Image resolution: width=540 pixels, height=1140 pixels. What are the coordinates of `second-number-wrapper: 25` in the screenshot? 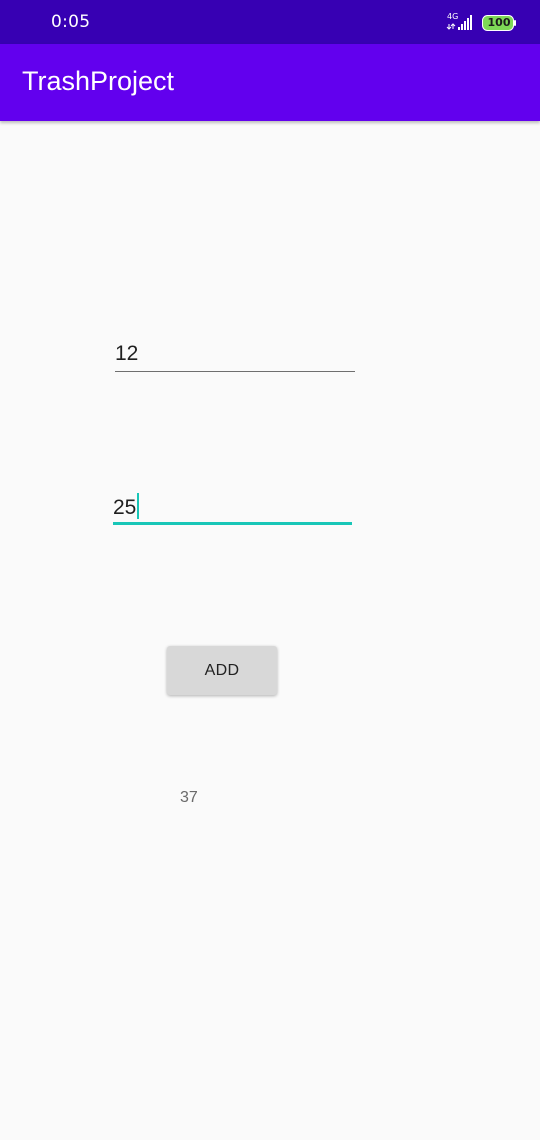 It's located at (126, 506).